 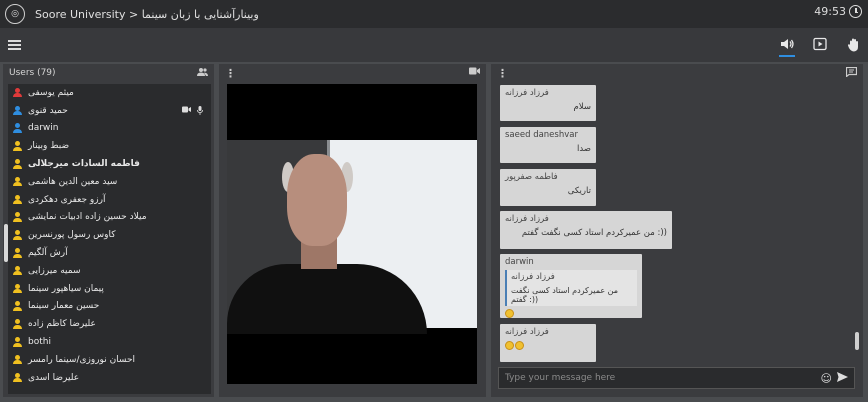 What do you see at coordinates (109, 146) in the screenshot?
I see `user-list-item: ضبط وبینار` at bounding box center [109, 146].